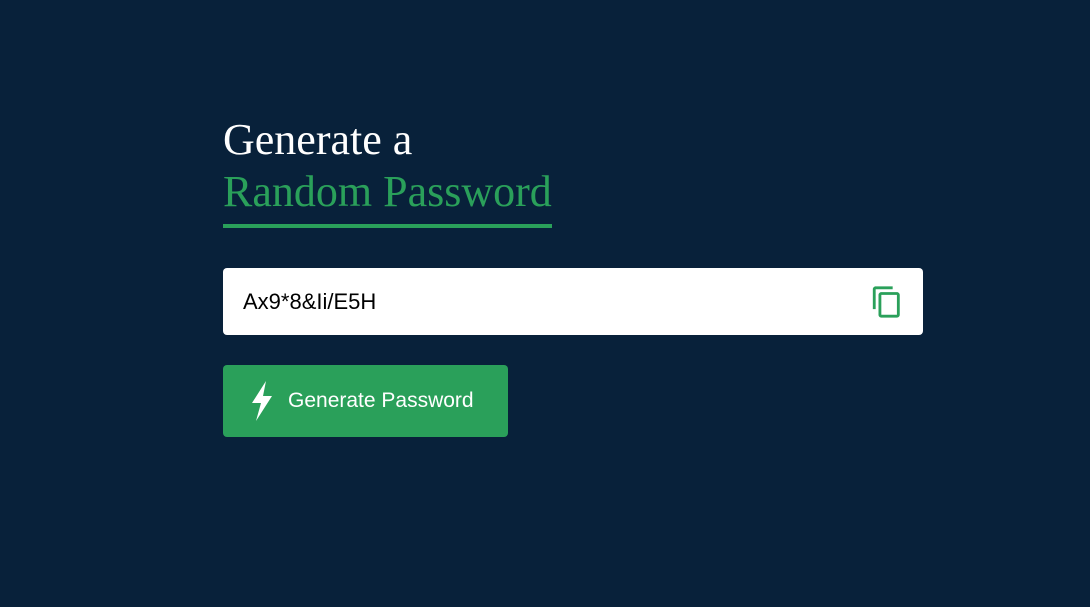  What do you see at coordinates (318, 139) in the screenshot?
I see `title-line-1: Generate a` at bounding box center [318, 139].